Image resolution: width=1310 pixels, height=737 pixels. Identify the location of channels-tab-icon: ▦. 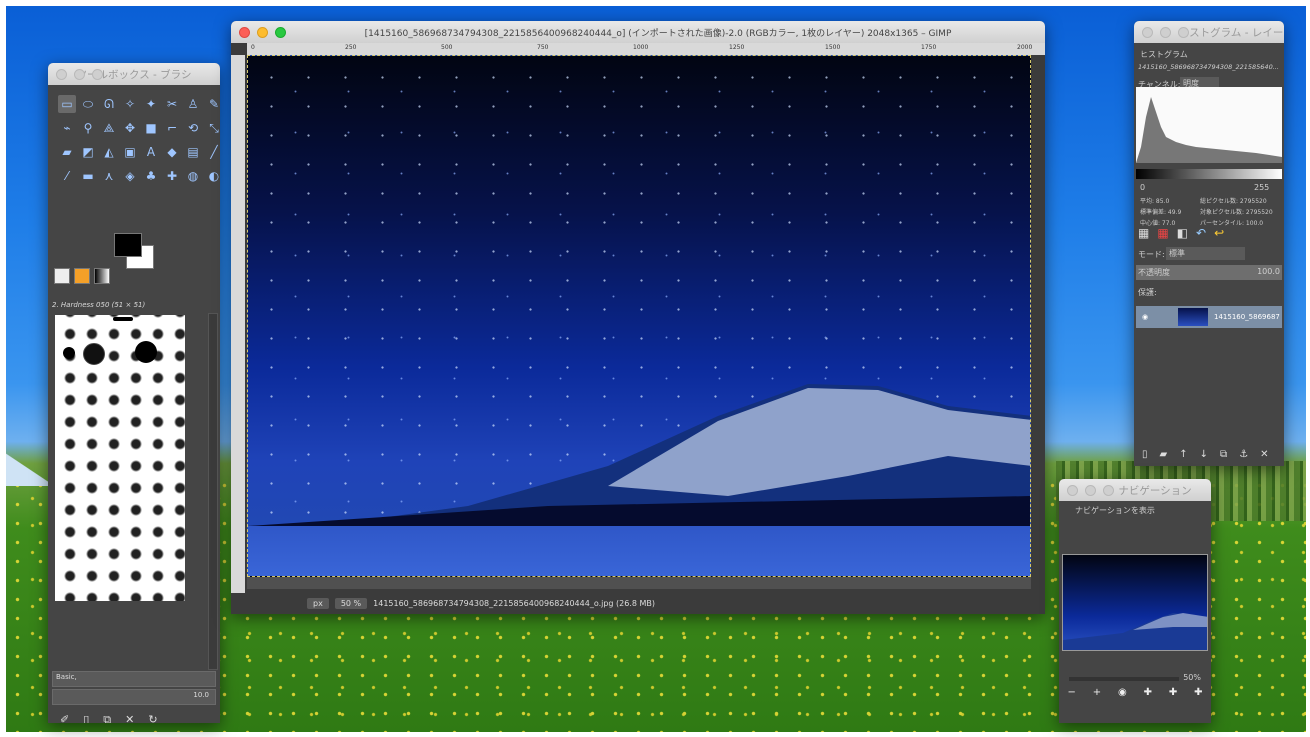
(1162, 233).